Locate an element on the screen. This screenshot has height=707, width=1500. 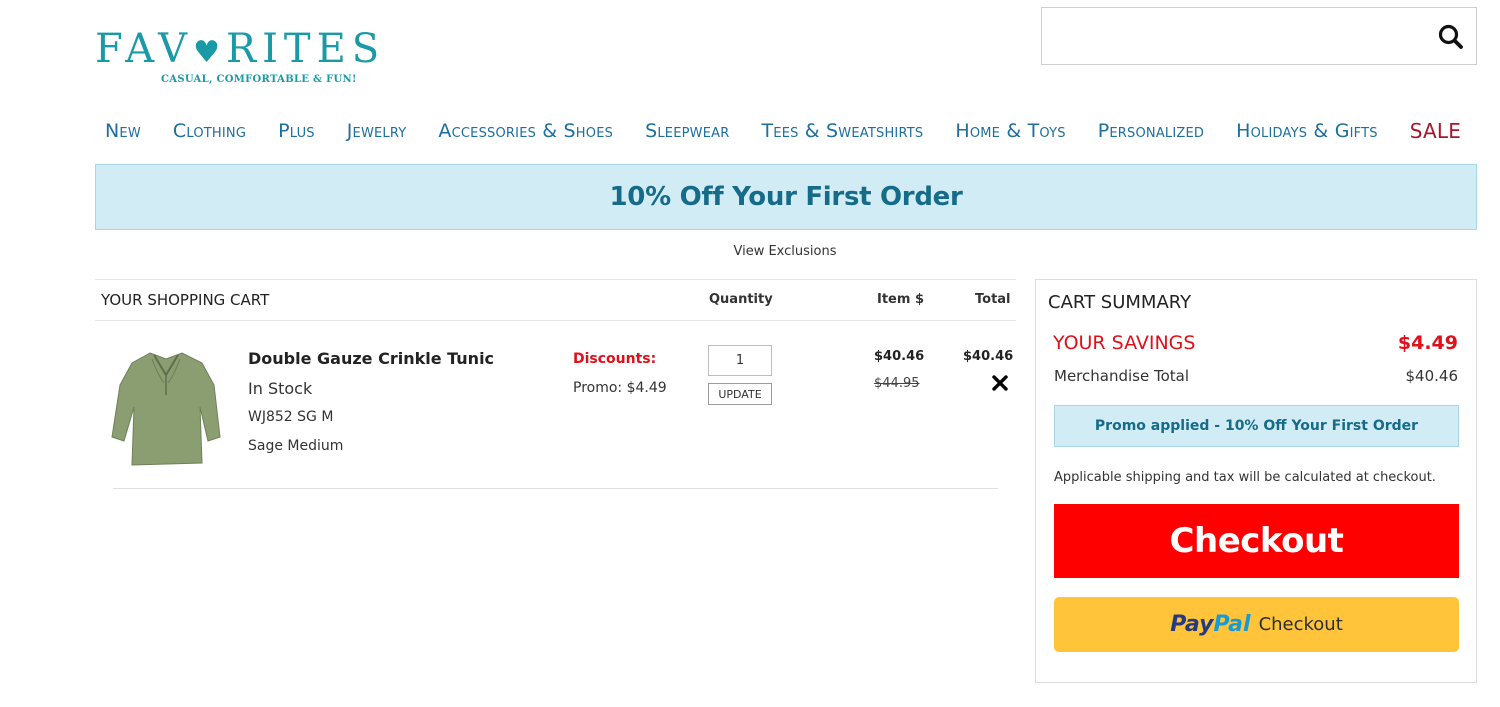
promo-applied-notice: Promo applied - 10% Off Your First Order is located at coordinates (1256, 426).